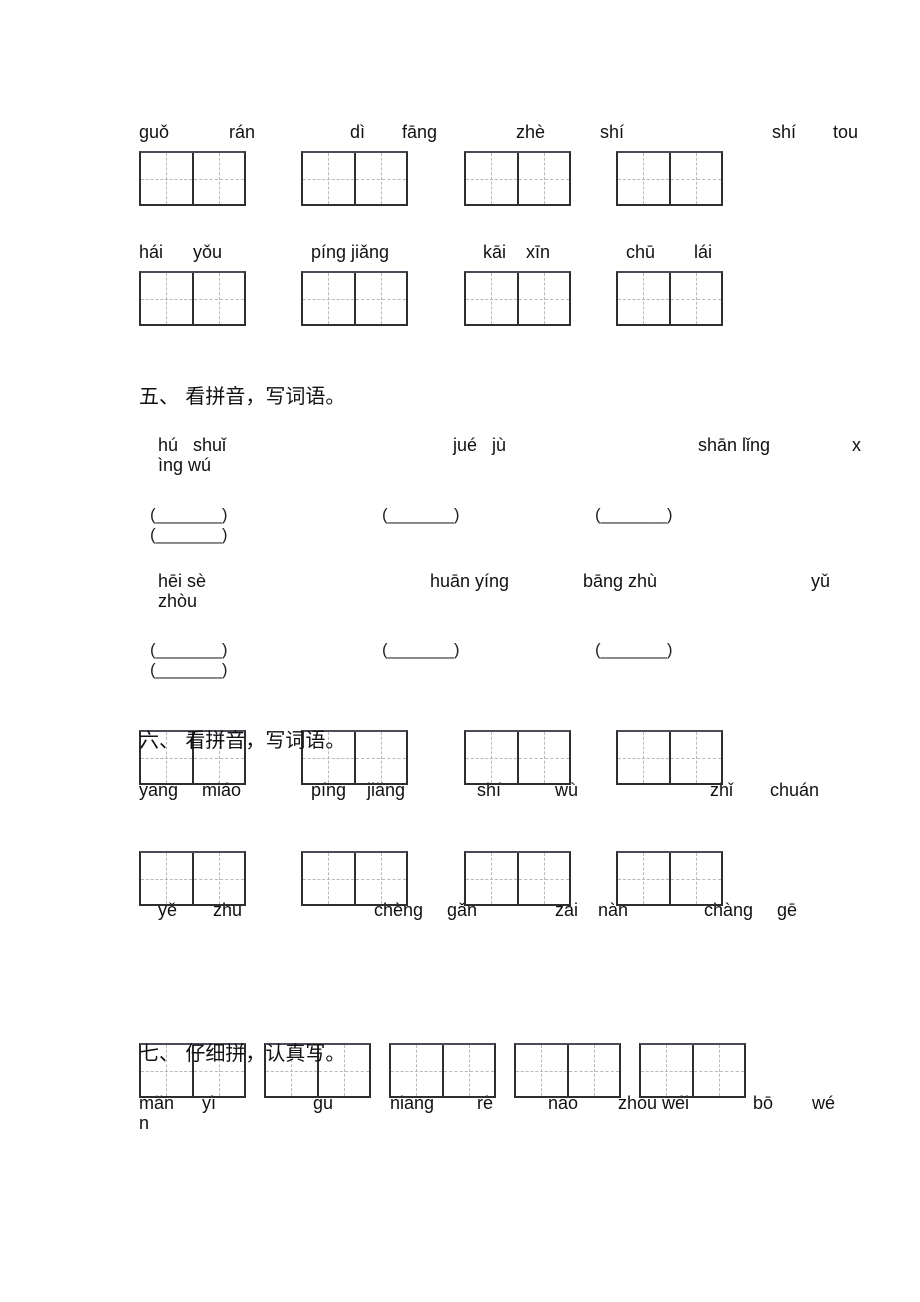 The height and width of the screenshot is (1302, 920). Describe the element at coordinates (470, 581) in the screenshot. I see `pinyin-label: huān yíng` at that location.